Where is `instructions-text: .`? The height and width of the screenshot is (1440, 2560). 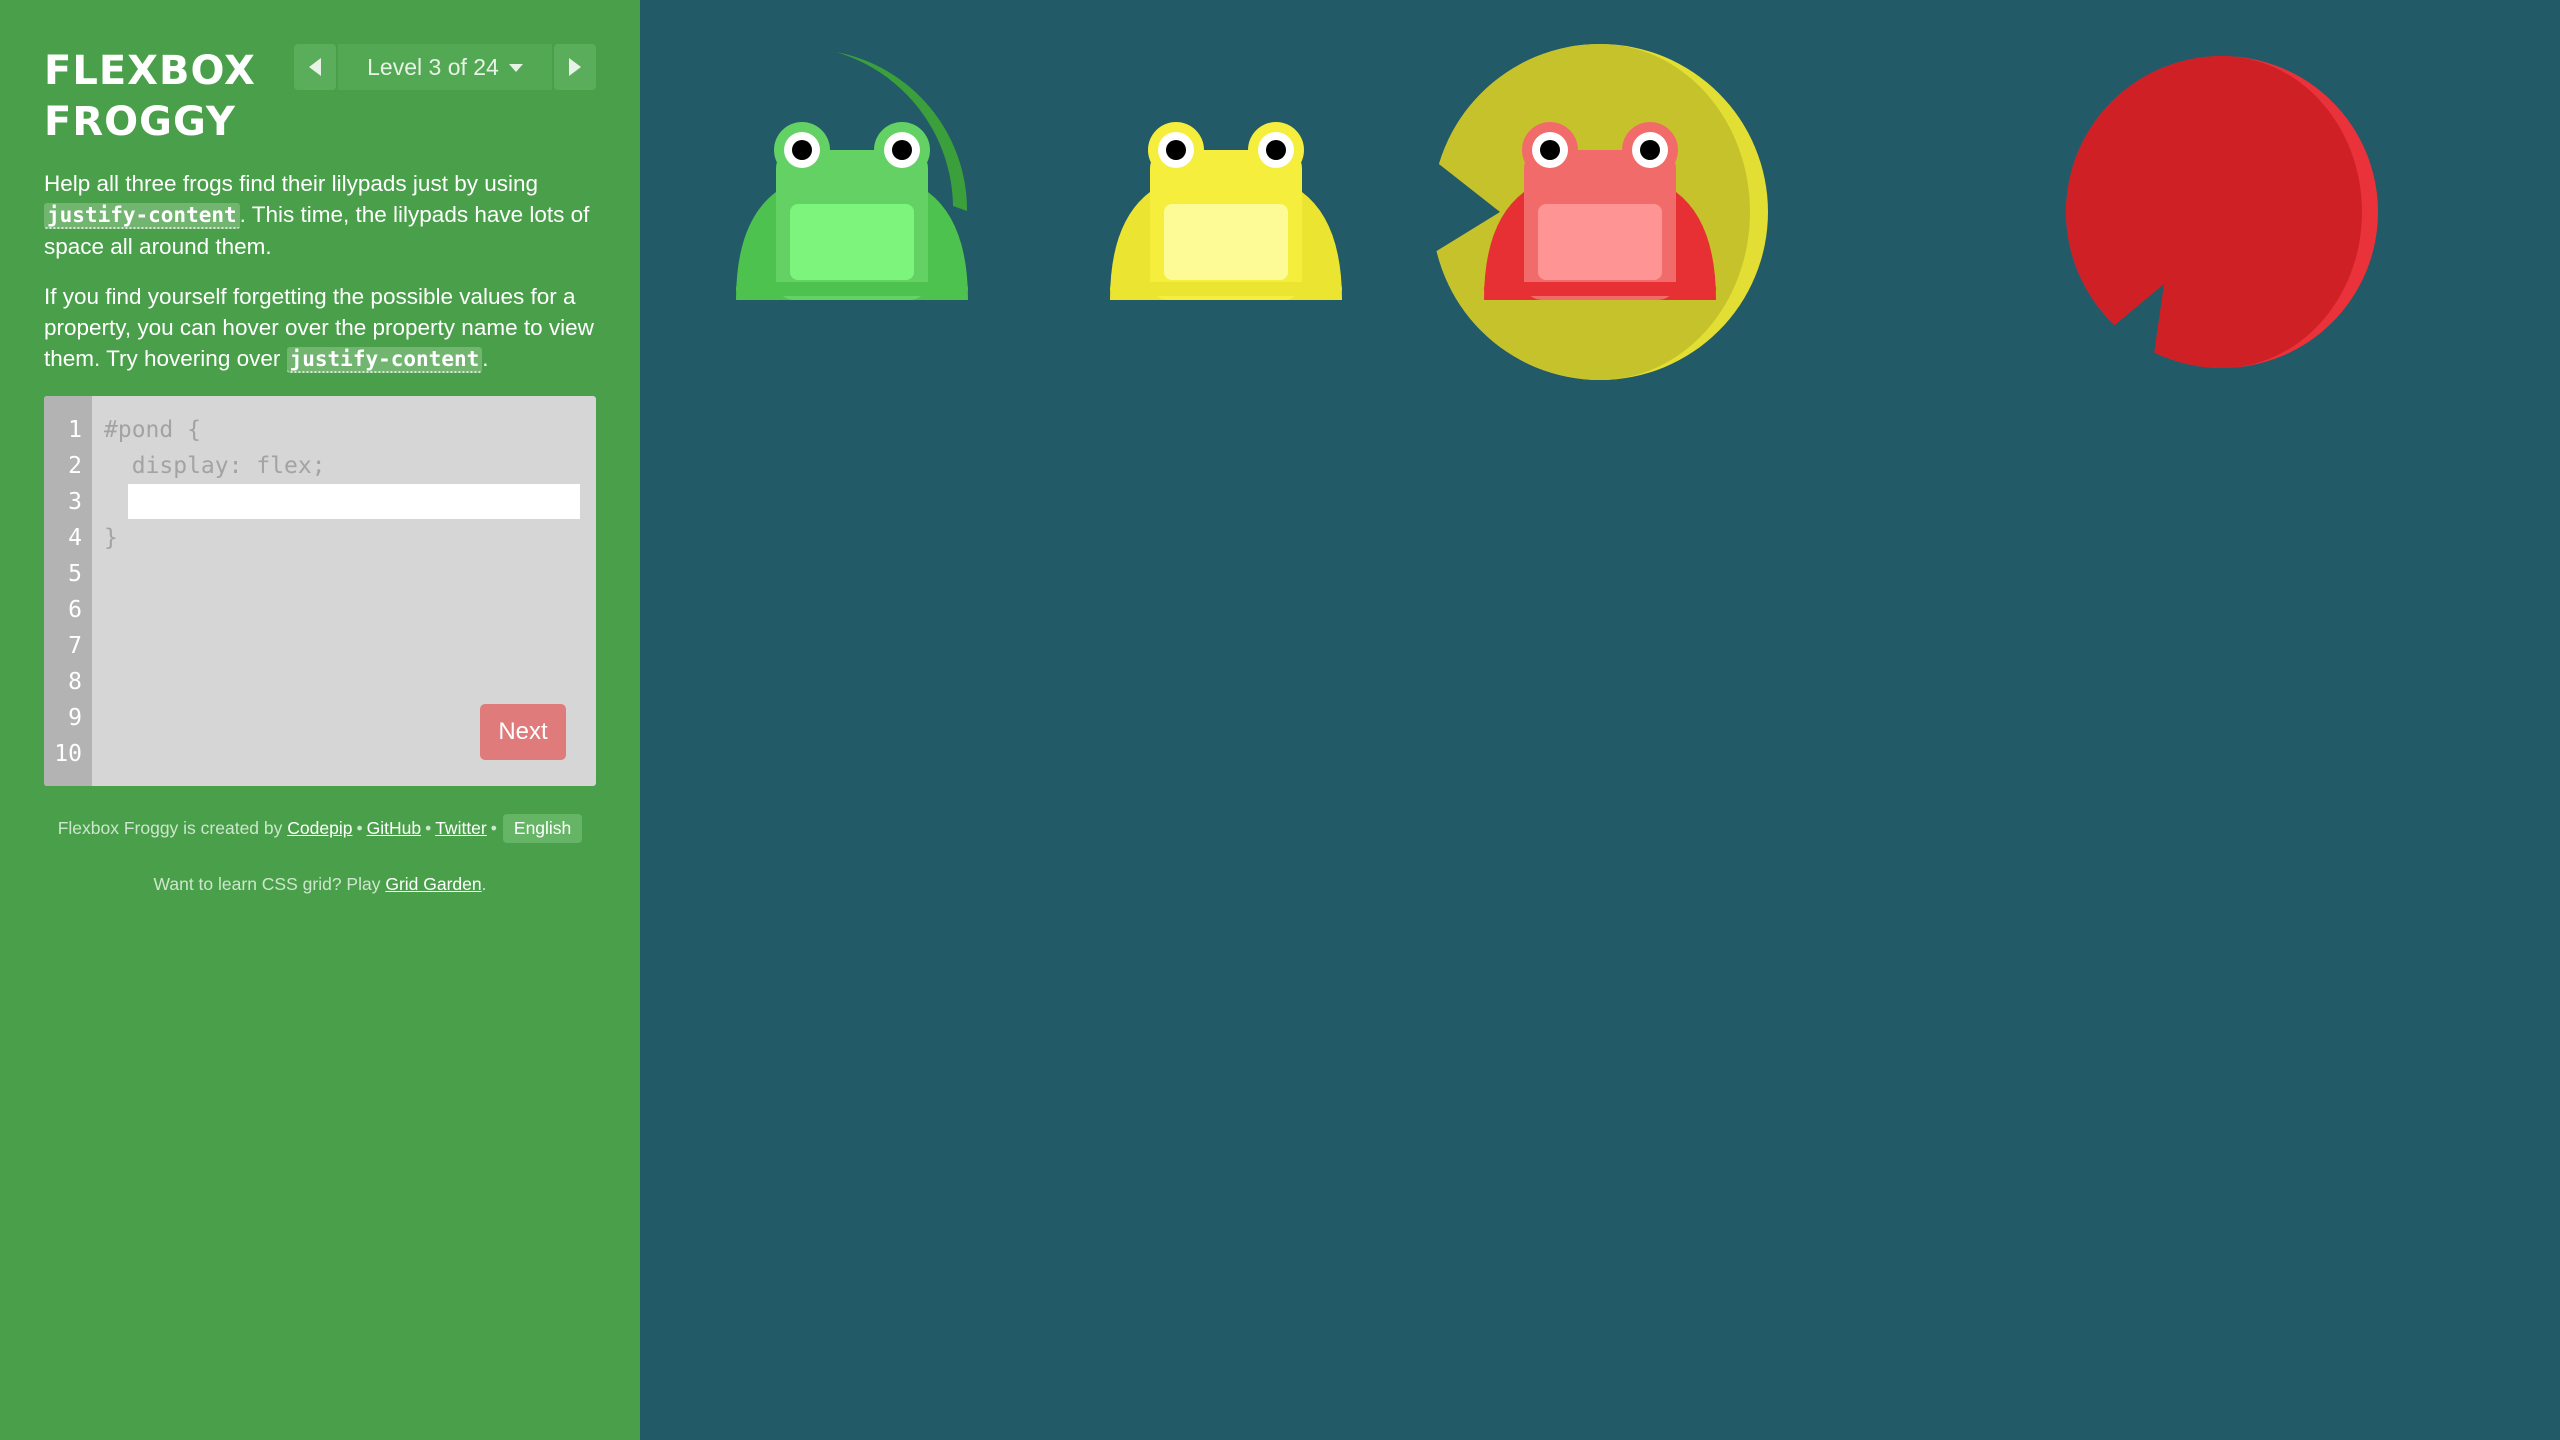 instructions-text: . is located at coordinates (485, 358).